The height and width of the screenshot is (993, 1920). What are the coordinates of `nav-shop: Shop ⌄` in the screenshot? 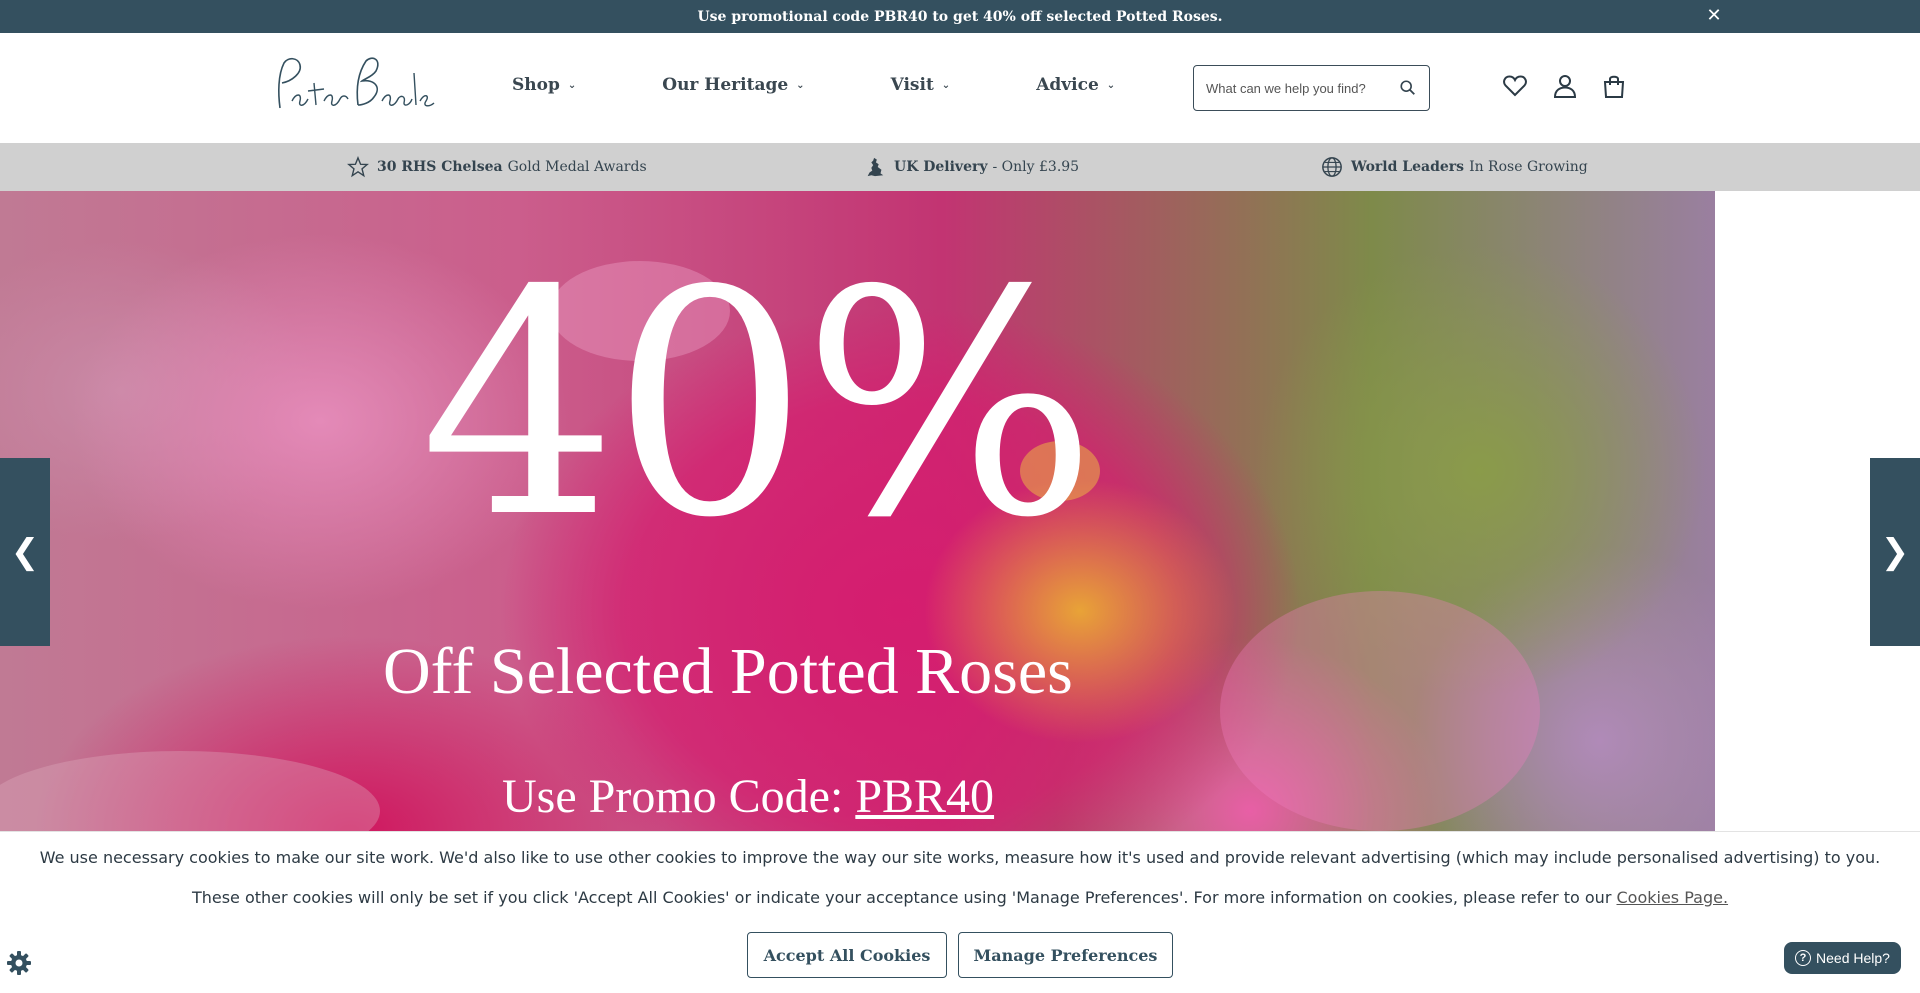 It's located at (544, 85).